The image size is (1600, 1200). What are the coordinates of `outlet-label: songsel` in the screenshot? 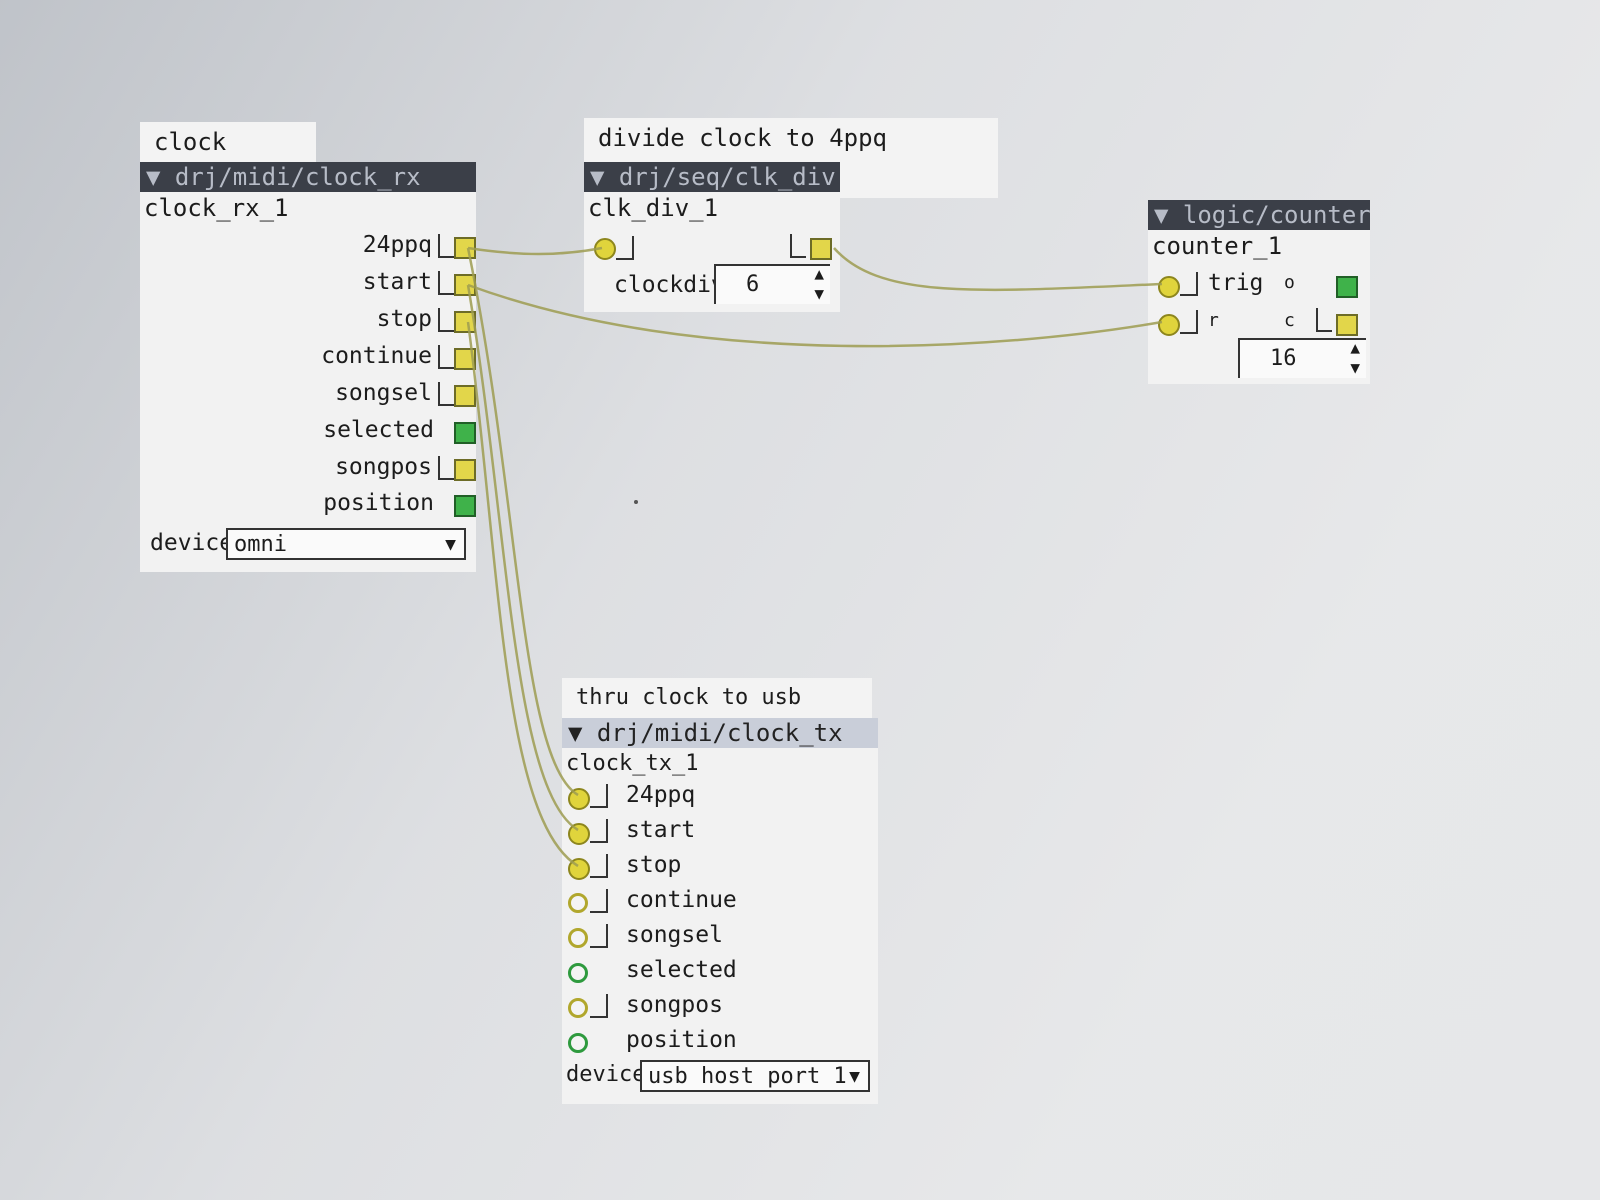 It's located at (383, 393).